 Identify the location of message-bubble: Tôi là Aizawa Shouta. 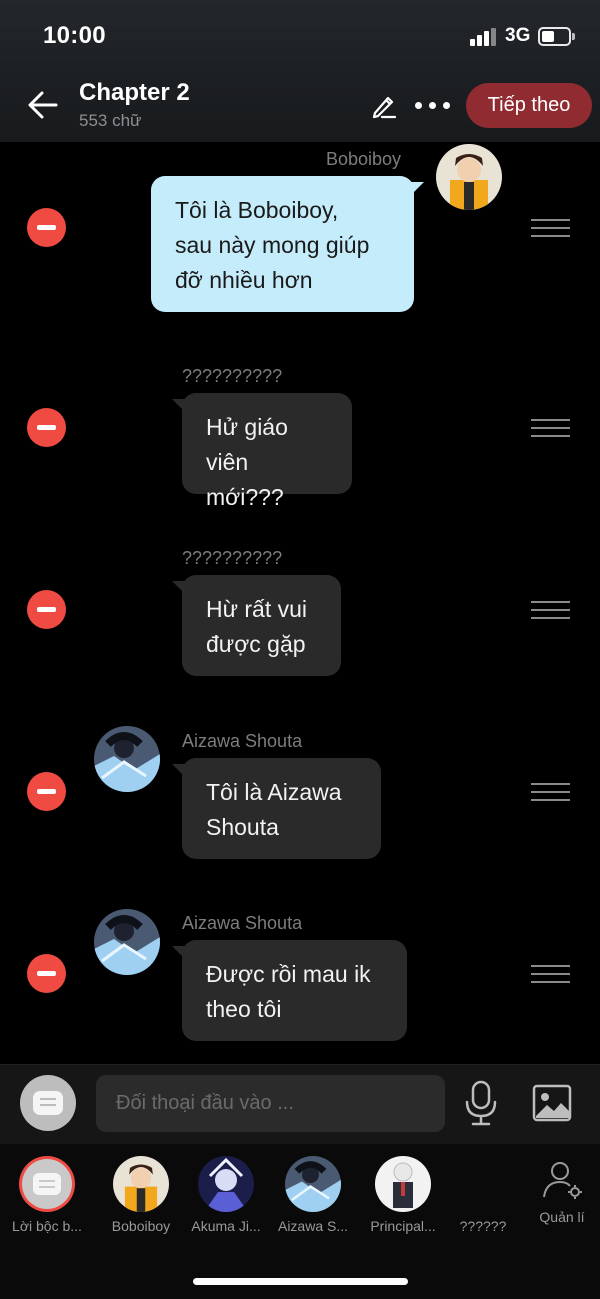
(276, 808).